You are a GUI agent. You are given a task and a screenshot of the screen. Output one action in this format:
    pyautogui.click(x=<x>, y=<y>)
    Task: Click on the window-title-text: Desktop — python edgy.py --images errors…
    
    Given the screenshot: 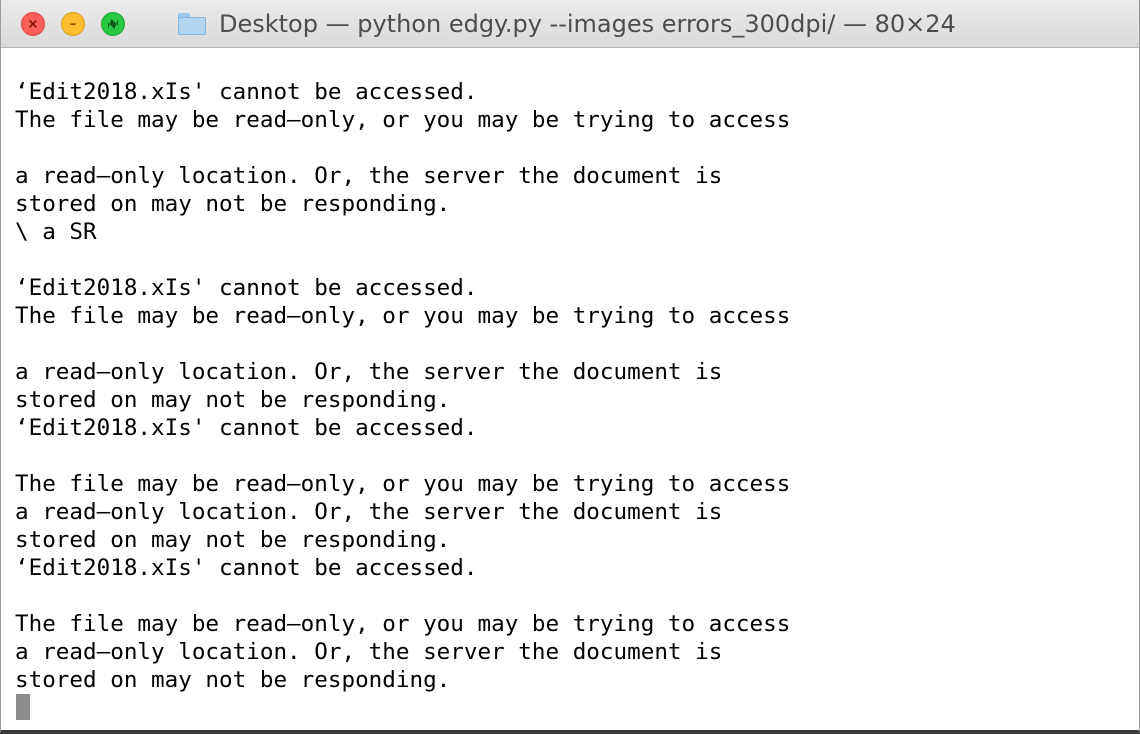 What is the action you would take?
    pyautogui.click(x=587, y=24)
    